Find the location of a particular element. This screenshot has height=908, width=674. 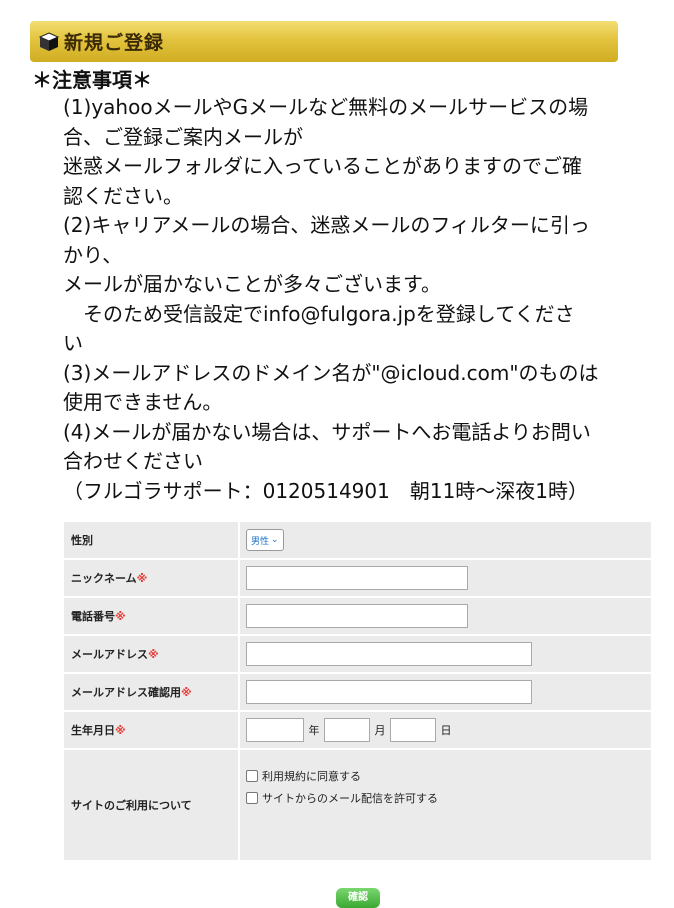

month-unit: 月 is located at coordinates (380, 730).